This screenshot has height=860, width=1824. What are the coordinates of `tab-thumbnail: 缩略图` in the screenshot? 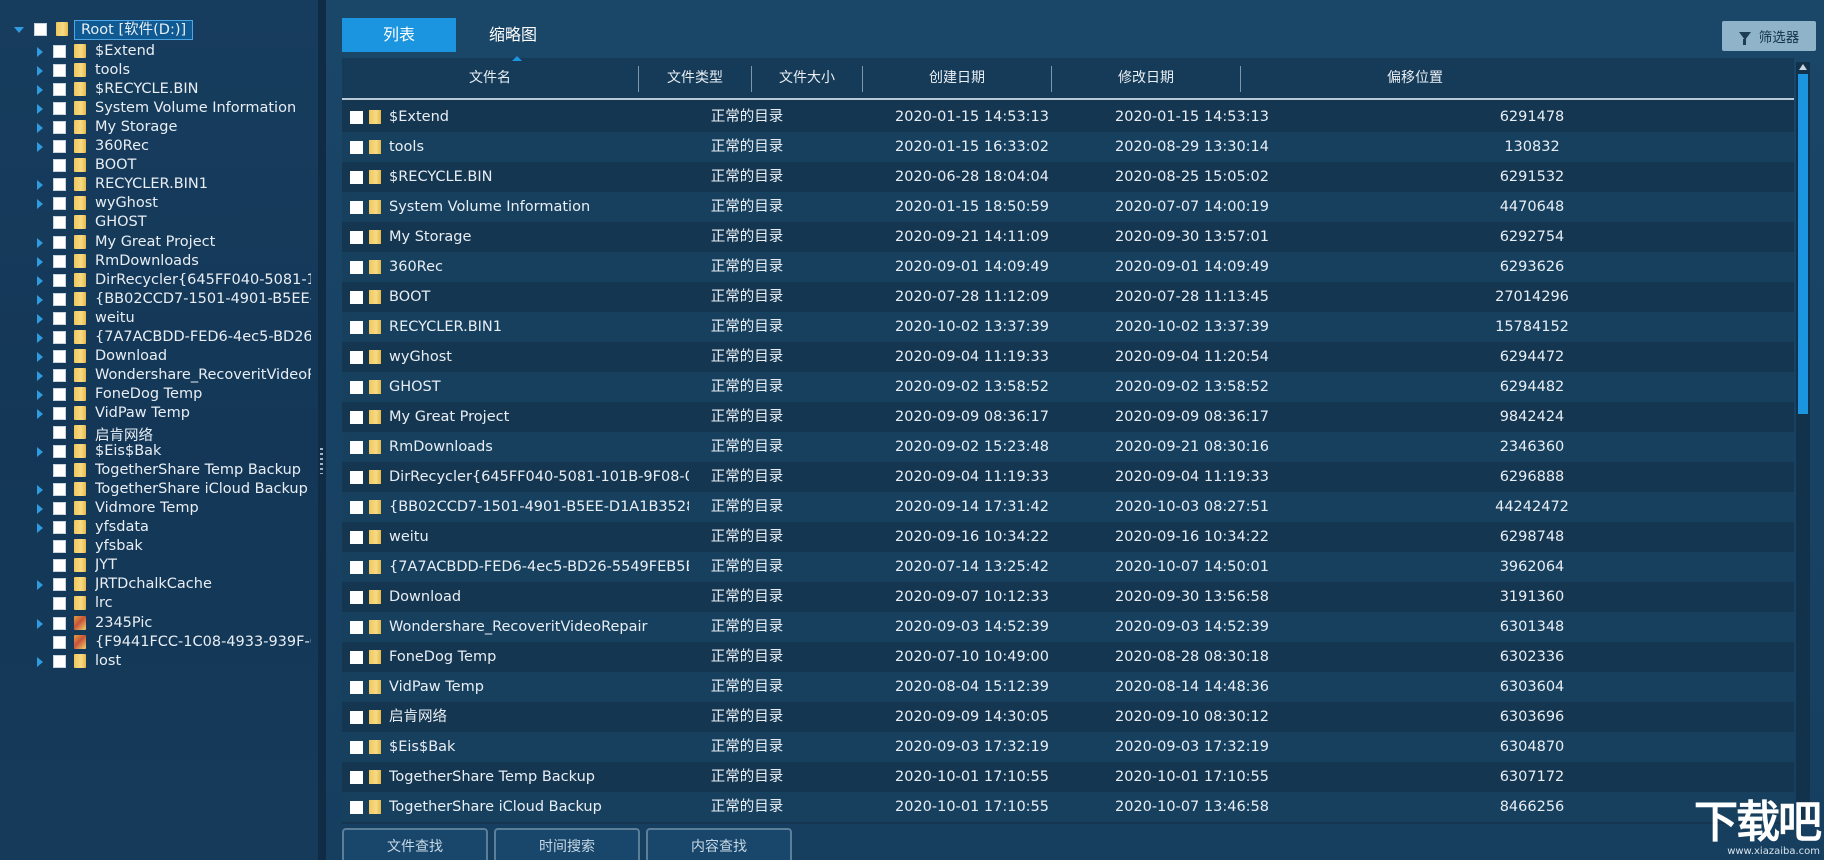 It's located at (513, 35).